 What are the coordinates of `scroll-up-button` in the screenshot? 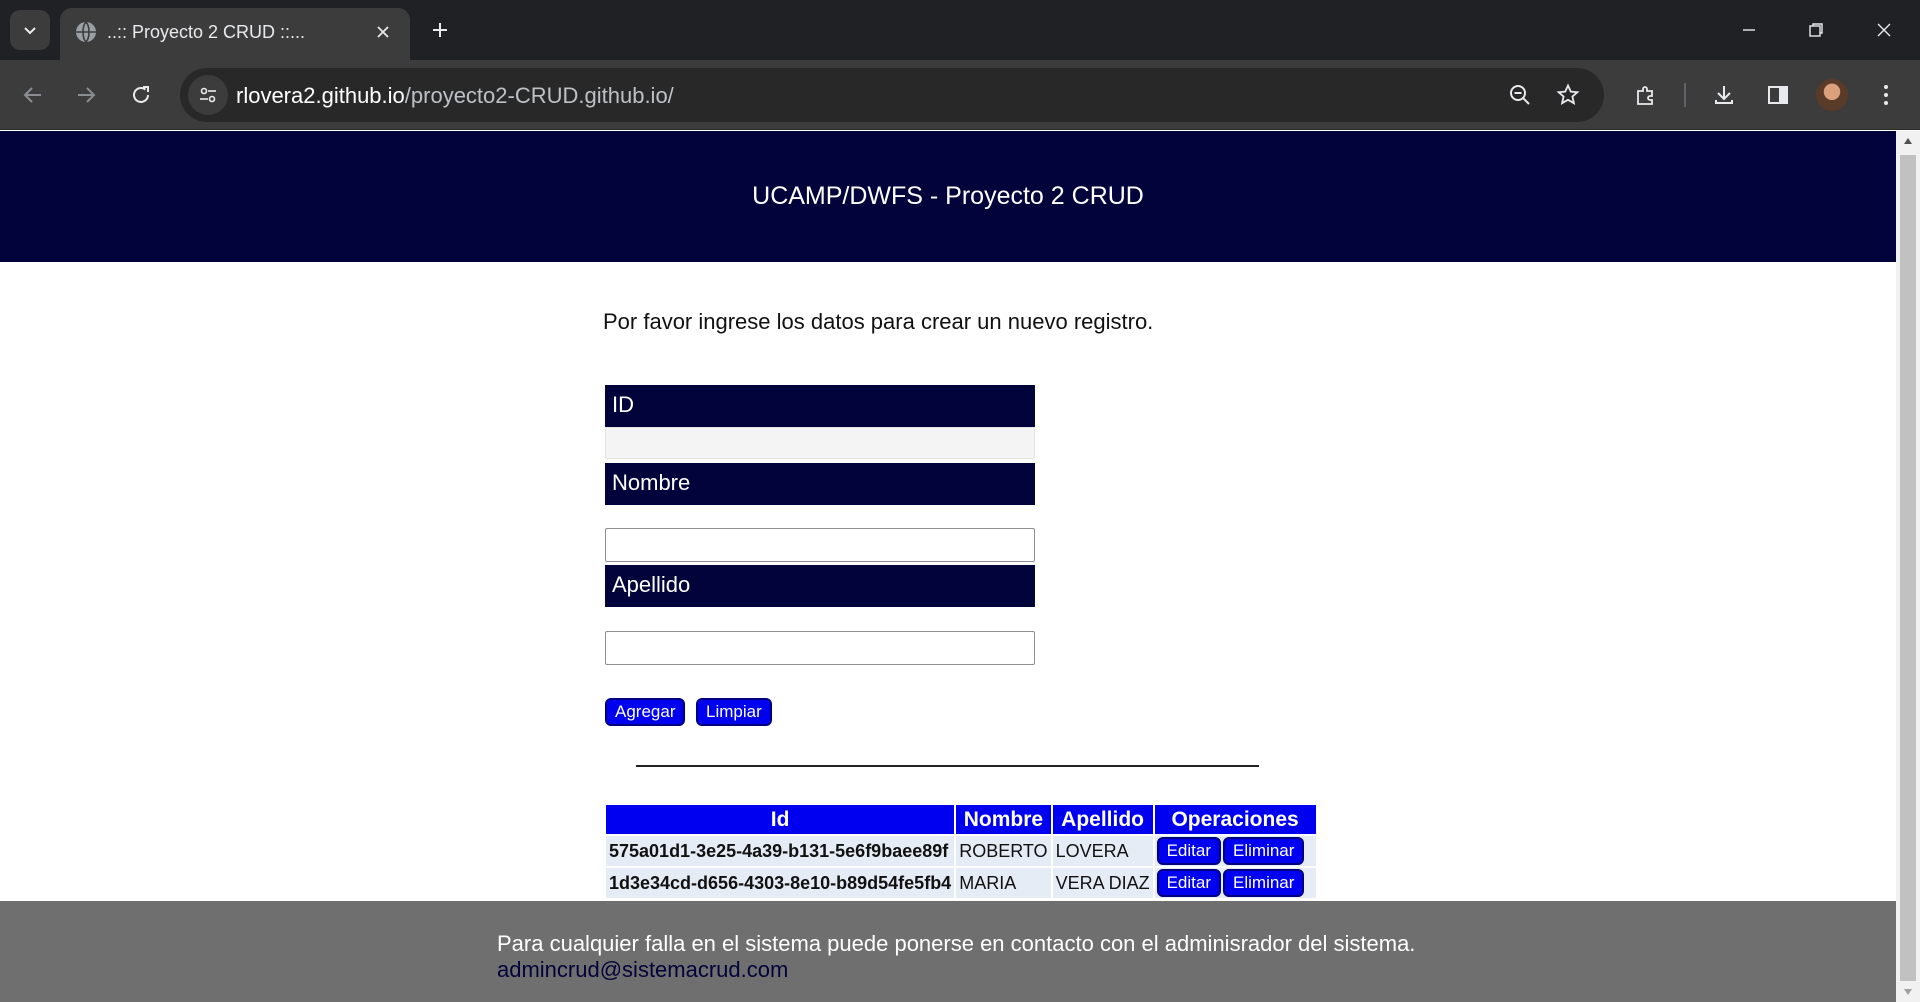 It's located at (1908, 141).